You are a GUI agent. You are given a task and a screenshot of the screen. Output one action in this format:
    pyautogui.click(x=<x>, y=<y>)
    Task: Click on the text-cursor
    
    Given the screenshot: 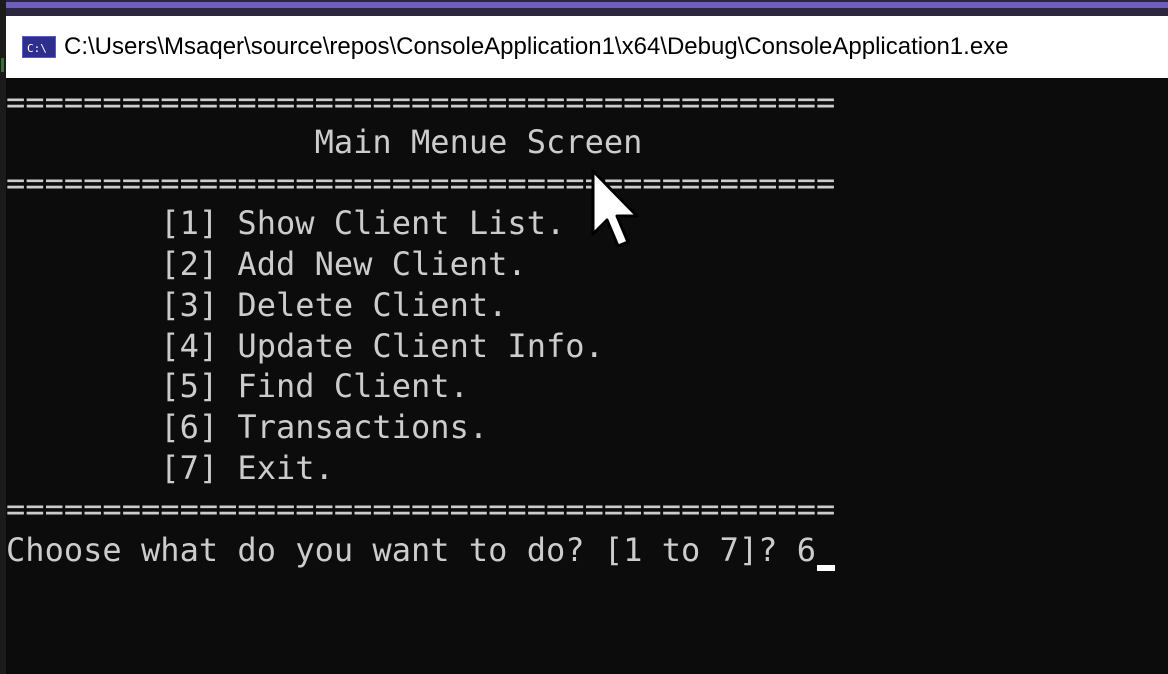 What is the action you would take?
    pyautogui.click(x=826, y=568)
    